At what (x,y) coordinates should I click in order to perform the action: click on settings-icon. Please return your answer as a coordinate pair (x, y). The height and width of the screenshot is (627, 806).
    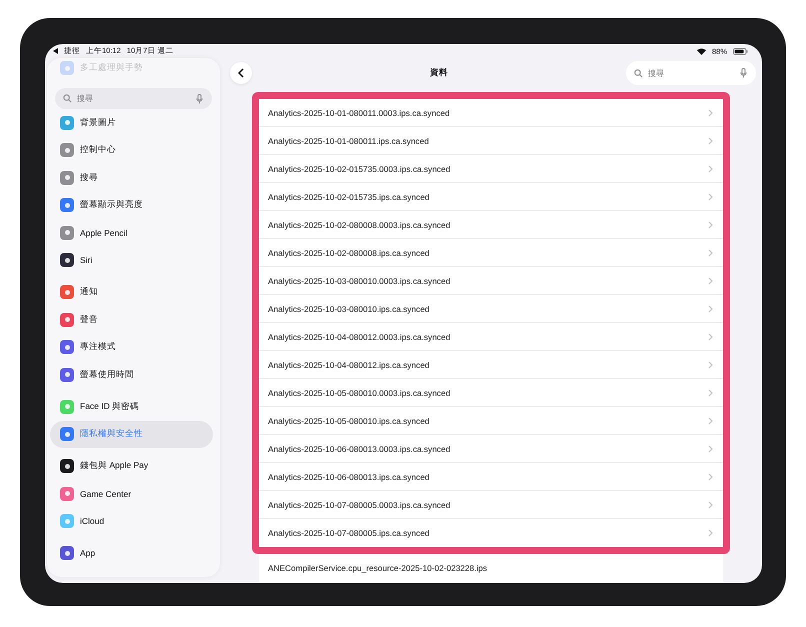
    Looking at the image, I should click on (67, 68).